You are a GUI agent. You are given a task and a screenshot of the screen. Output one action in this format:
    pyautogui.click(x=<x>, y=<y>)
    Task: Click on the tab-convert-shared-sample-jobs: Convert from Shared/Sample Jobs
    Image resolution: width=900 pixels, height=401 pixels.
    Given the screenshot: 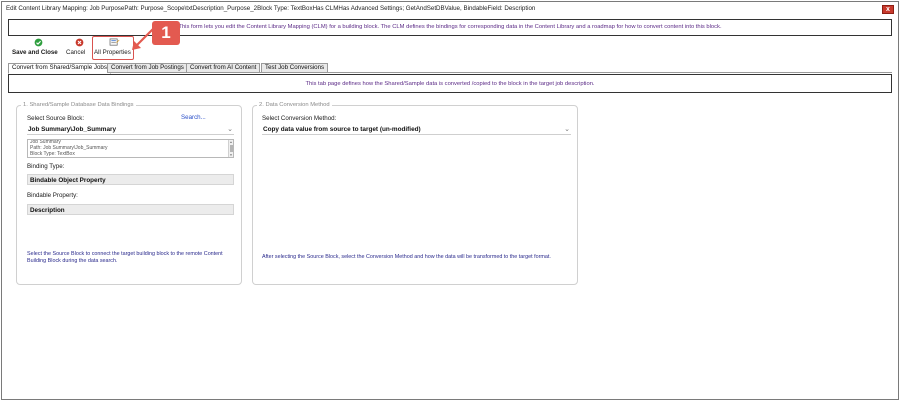 What is the action you would take?
    pyautogui.click(x=59, y=68)
    